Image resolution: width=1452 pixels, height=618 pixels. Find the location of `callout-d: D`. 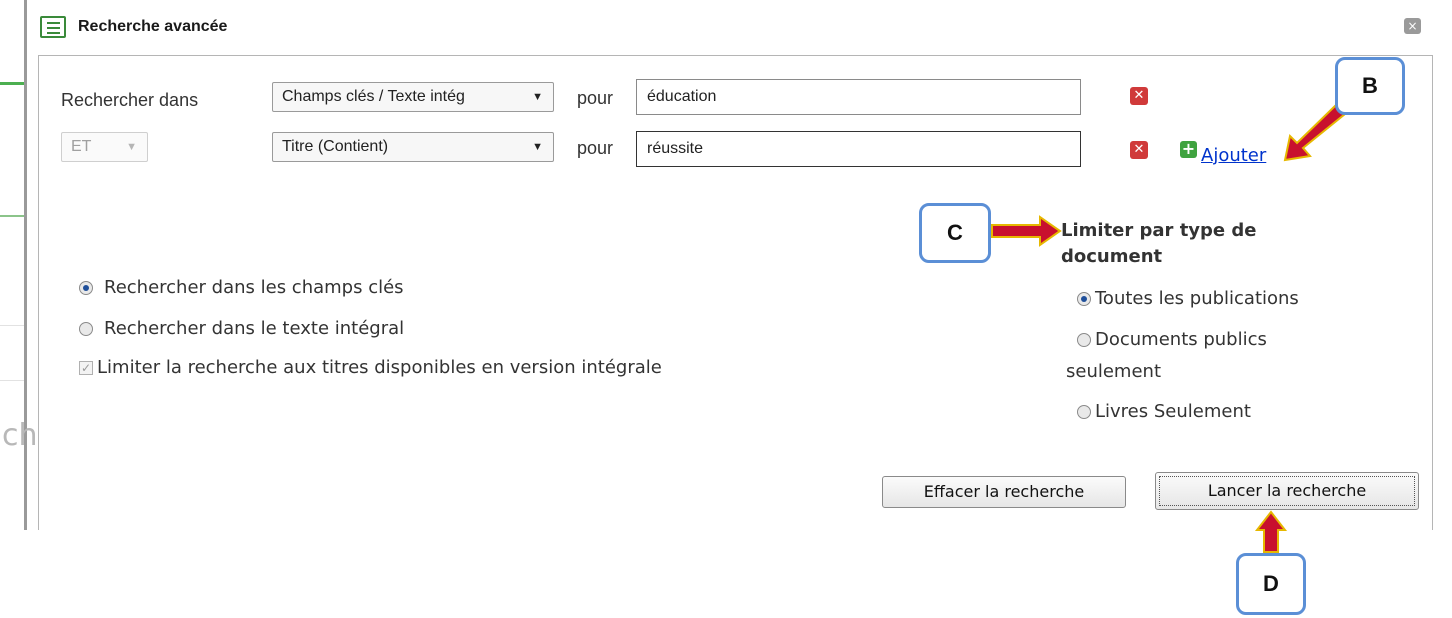

callout-d: D is located at coordinates (1271, 584).